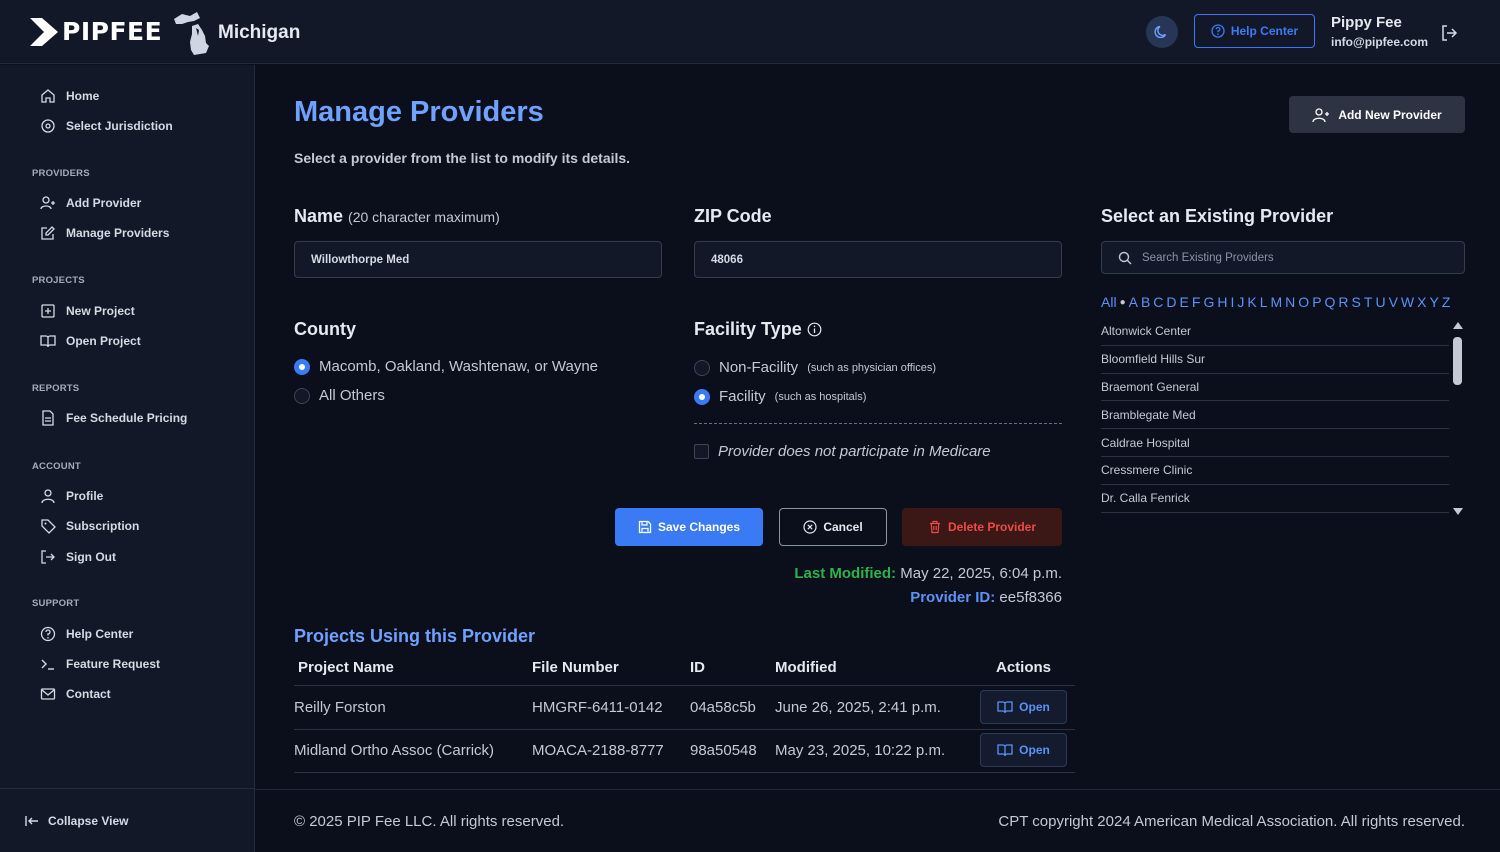  I want to click on alpha-filter-letter: M, so click(1277, 302).